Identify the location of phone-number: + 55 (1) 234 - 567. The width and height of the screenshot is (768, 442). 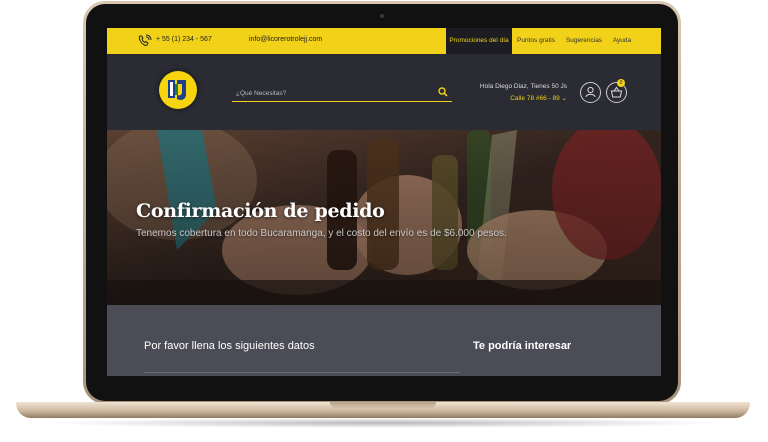
(184, 39).